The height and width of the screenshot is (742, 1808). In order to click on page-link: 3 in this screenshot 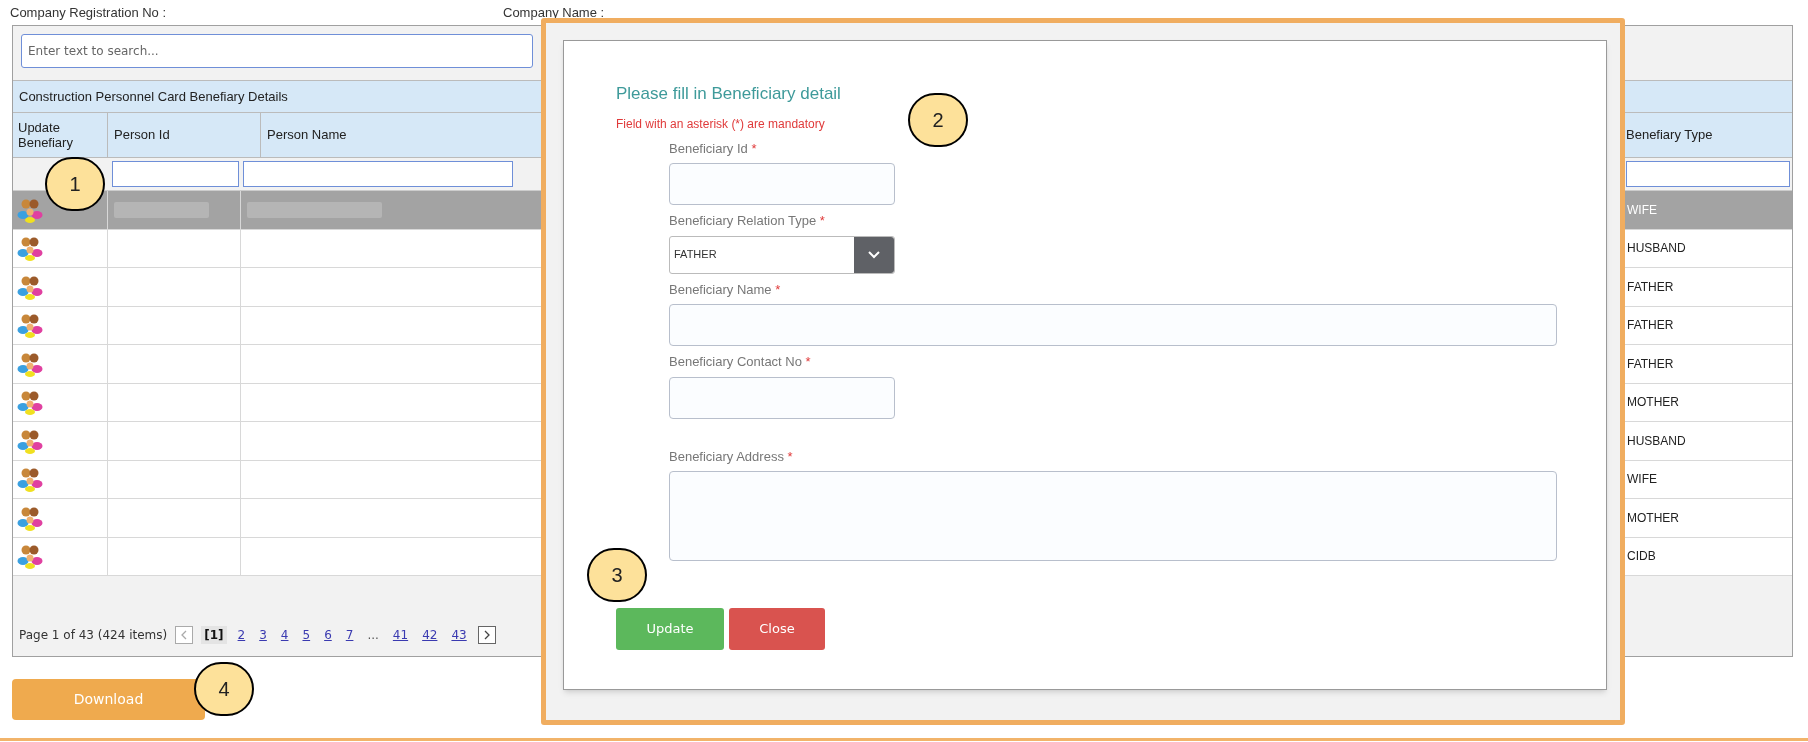, I will do `click(263, 635)`.